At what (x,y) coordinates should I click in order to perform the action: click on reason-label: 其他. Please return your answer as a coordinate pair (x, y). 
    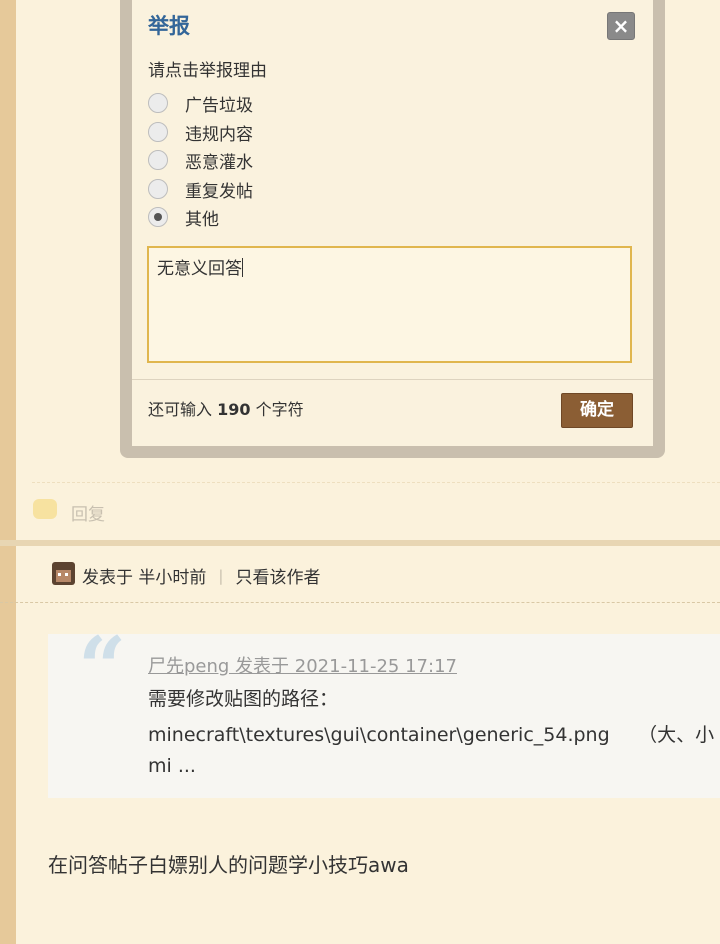
    Looking at the image, I should click on (202, 219).